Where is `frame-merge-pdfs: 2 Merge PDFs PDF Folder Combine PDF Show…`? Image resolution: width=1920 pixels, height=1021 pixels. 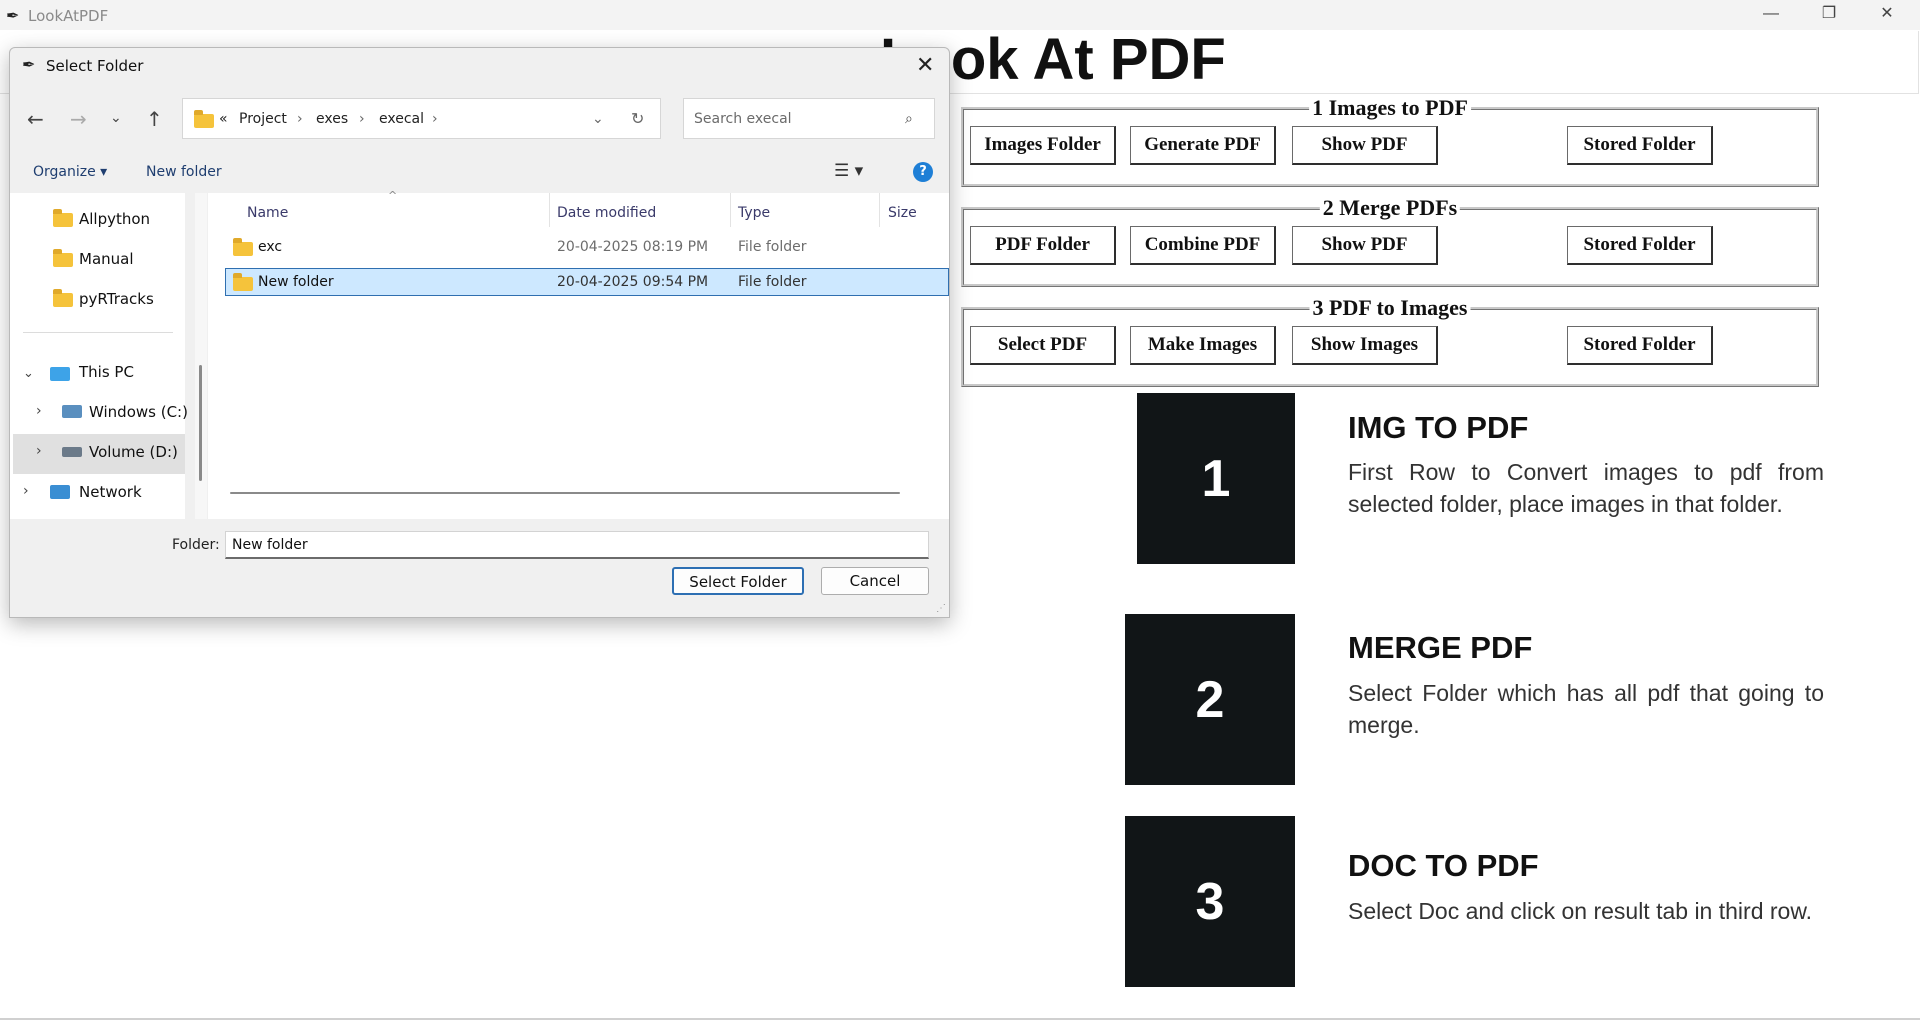 frame-merge-pdfs: 2 Merge PDFs PDF Folder Combine PDF Show… is located at coordinates (1390, 241).